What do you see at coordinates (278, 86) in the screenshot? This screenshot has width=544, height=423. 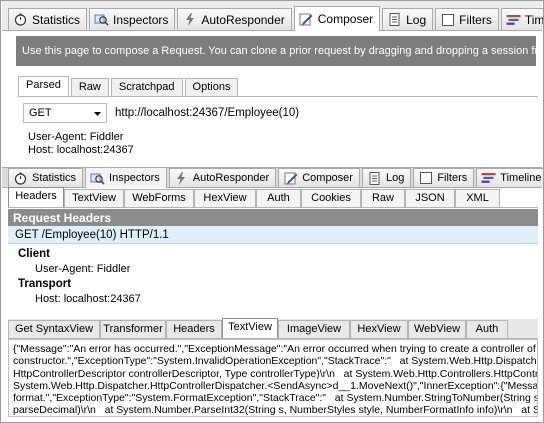 I see `composer-subtabs: Parsed Raw Scratchpad Options` at bounding box center [278, 86].